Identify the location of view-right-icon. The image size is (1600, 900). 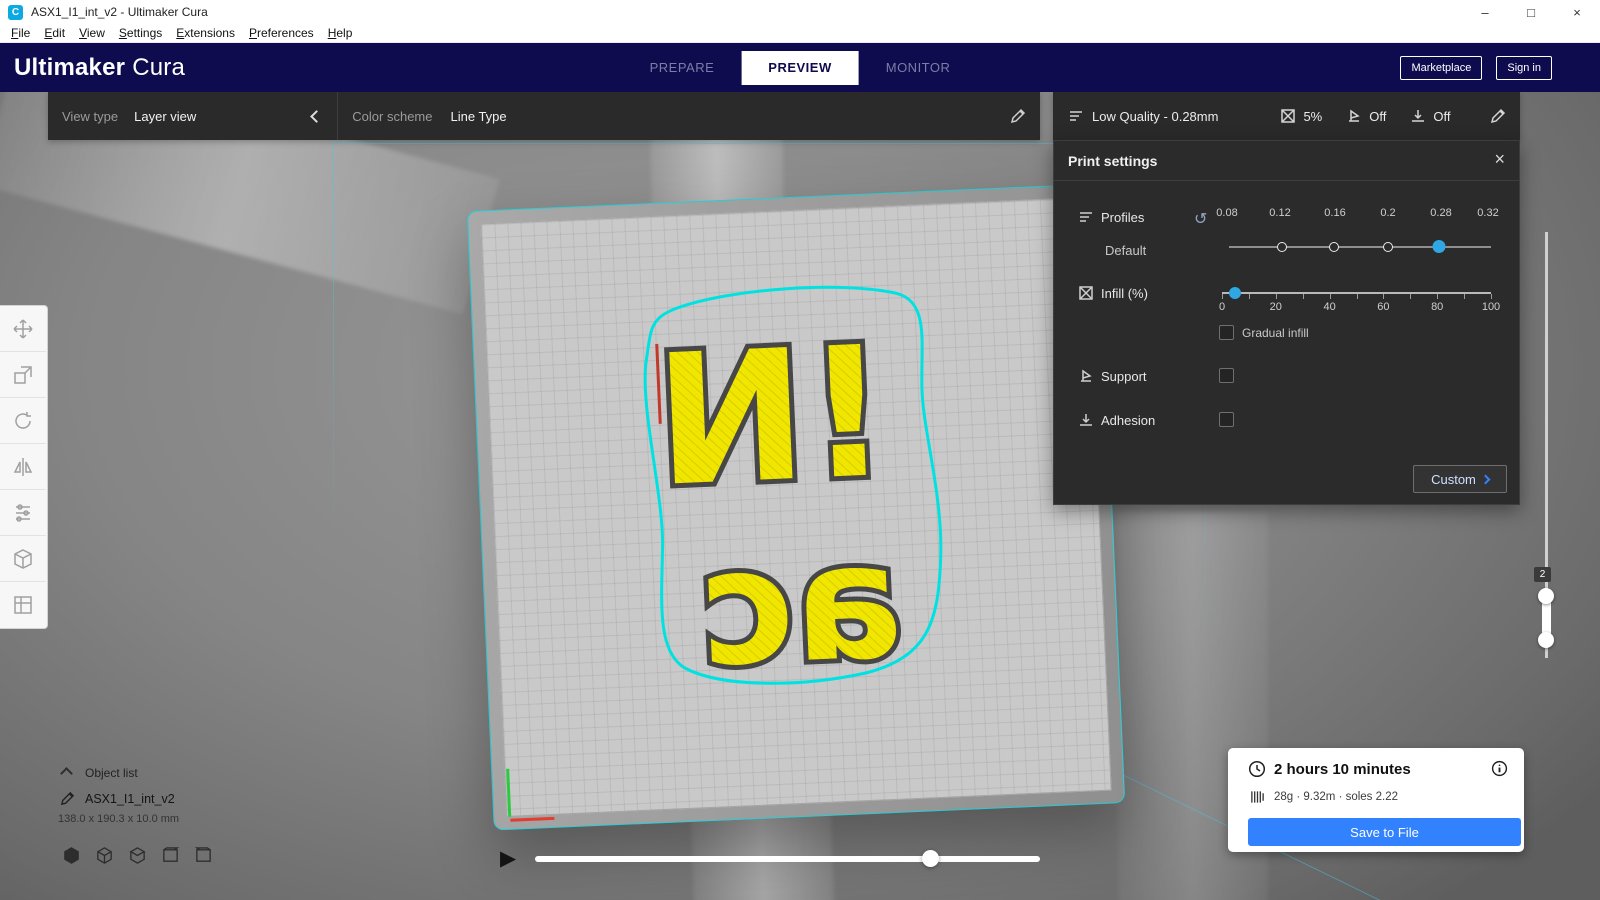
(203, 855).